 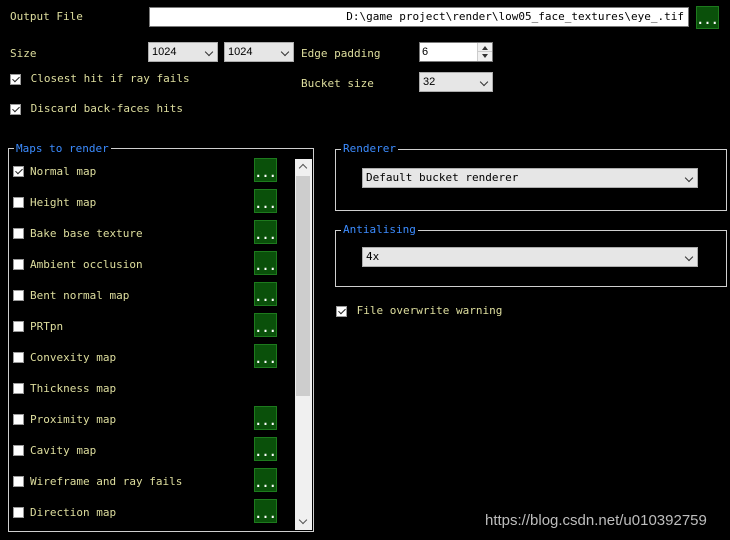 What do you see at coordinates (63, 450) in the screenshot?
I see `map-item-label: Cavity map` at bounding box center [63, 450].